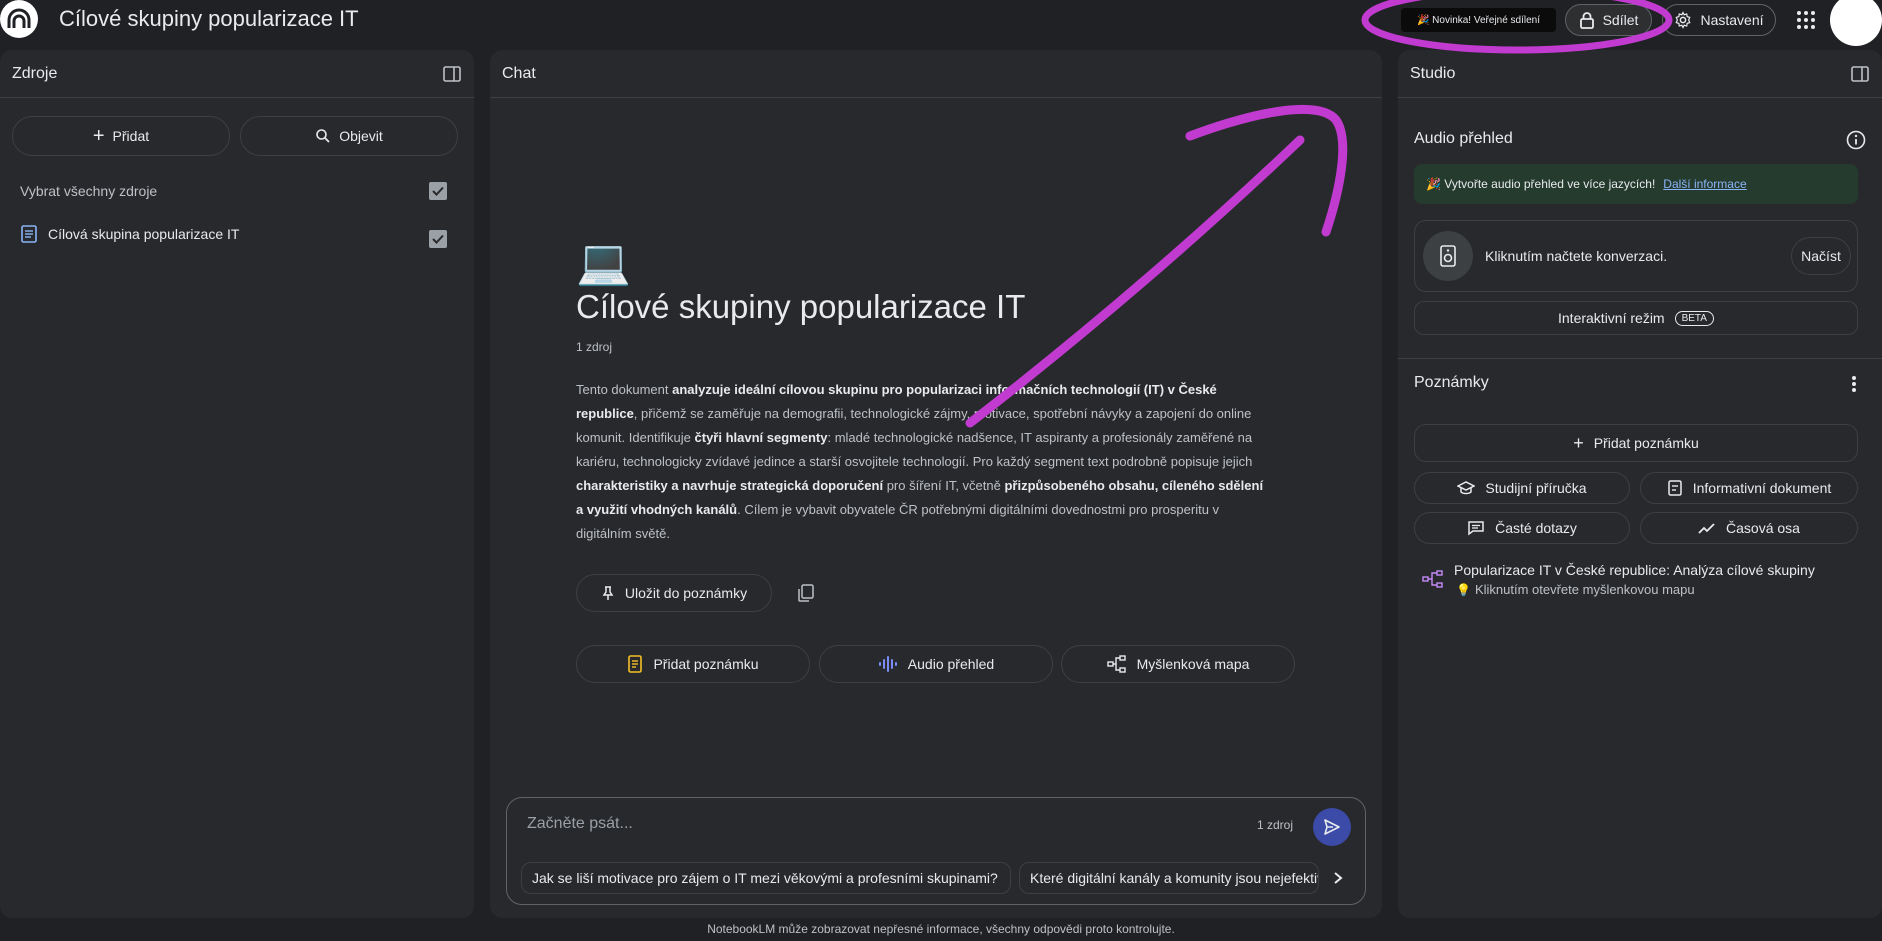  What do you see at coordinates (603, 262) in the screenshot?
I see `laptop-emoji-icon: 💻` at bounding box center [603, 262].